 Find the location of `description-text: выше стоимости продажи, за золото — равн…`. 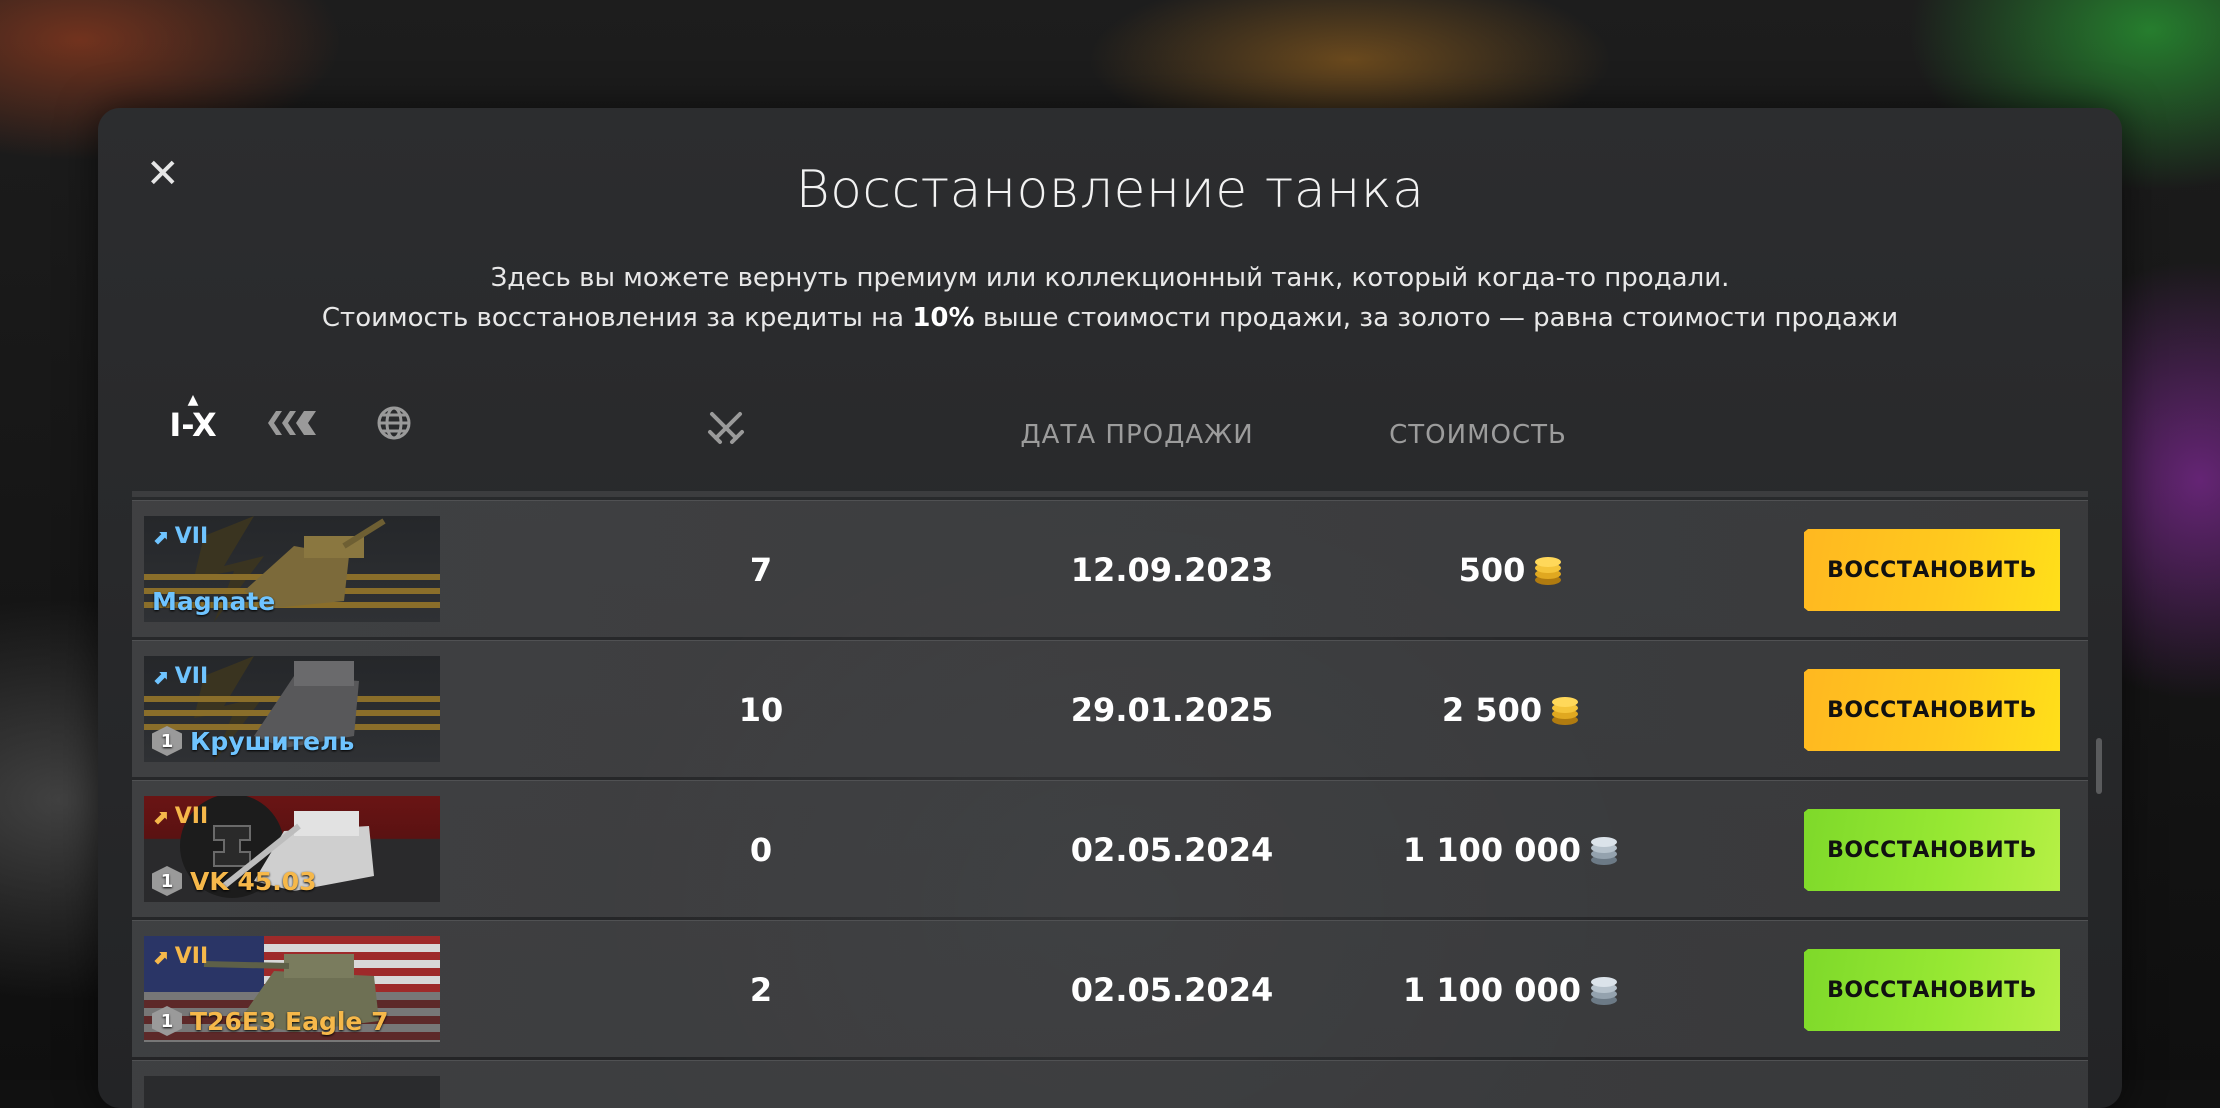

description-text: выше стоимости продажи, за золото — равн… is located at coordinates (1436, 318).